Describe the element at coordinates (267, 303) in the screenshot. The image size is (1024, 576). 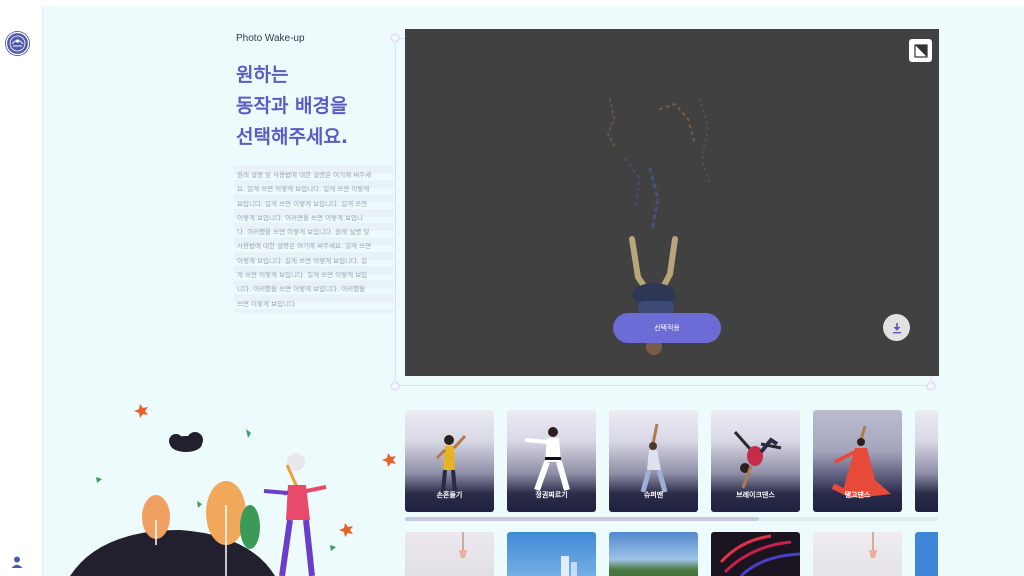
I see `description-line: 쓰면 이렇게 보입니다.` at that location.